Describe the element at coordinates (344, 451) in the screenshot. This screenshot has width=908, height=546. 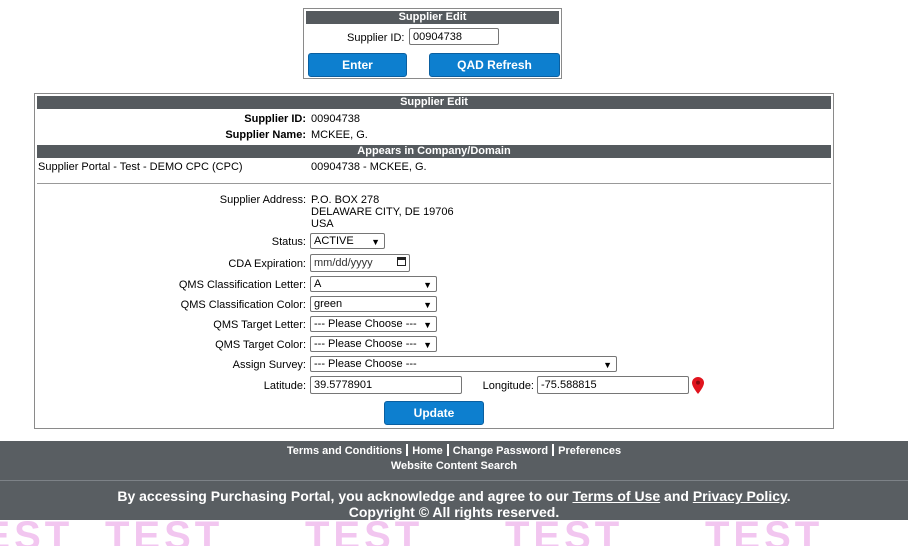
I see `terms-and-conditions-link: Terms and Conditions` at that location.